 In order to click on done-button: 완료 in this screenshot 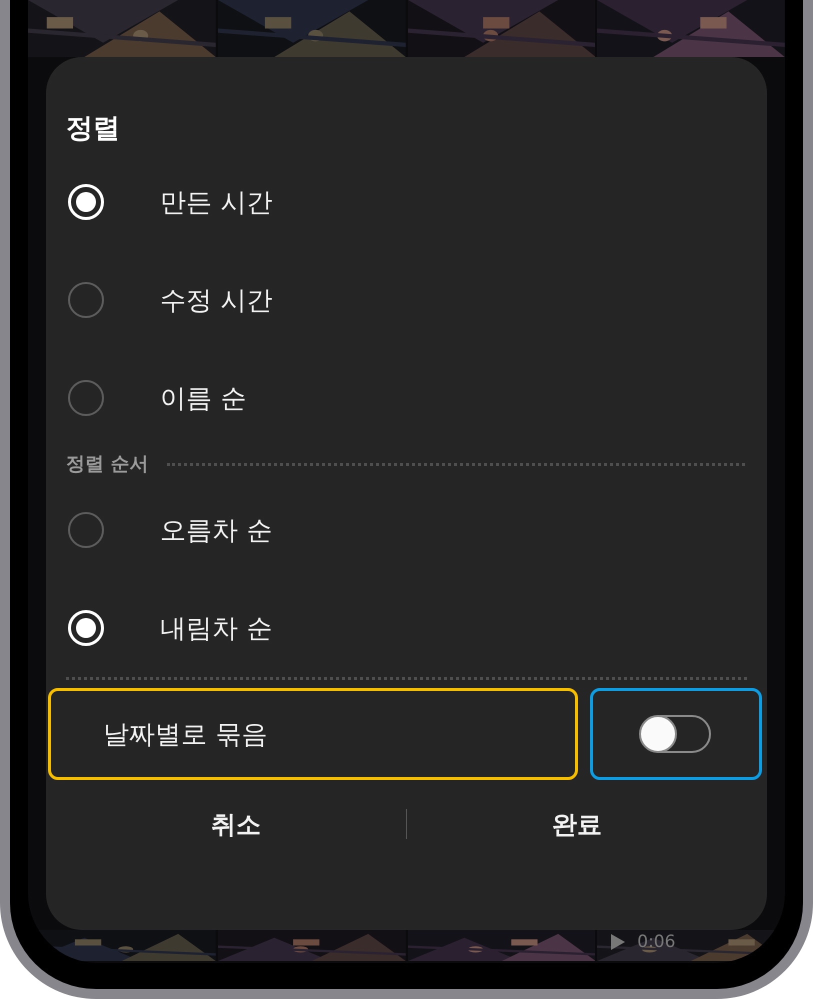, I will do `click(577, 824)`.